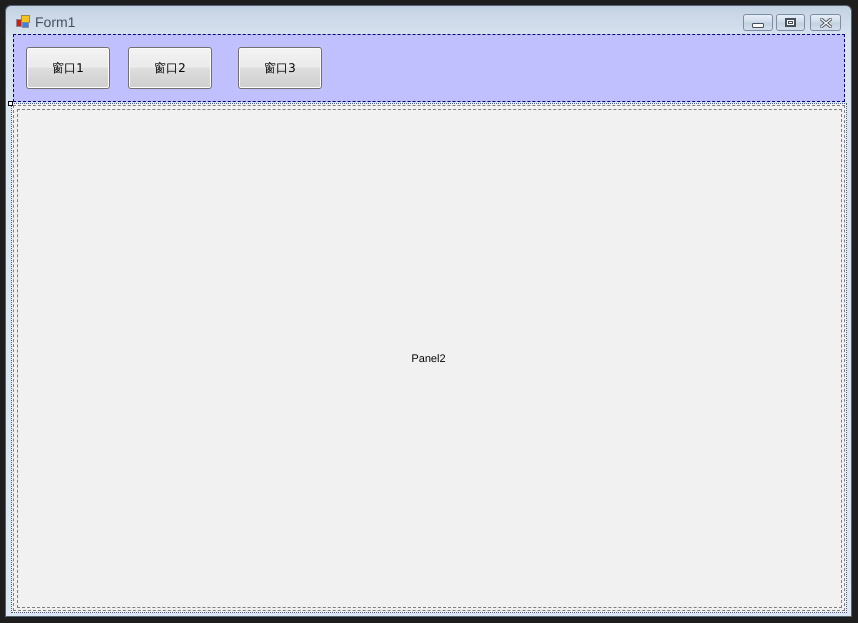 The height and width of the screenshot is (623, 858). I want to click on window-button: 窗口3, so click(280, 68).